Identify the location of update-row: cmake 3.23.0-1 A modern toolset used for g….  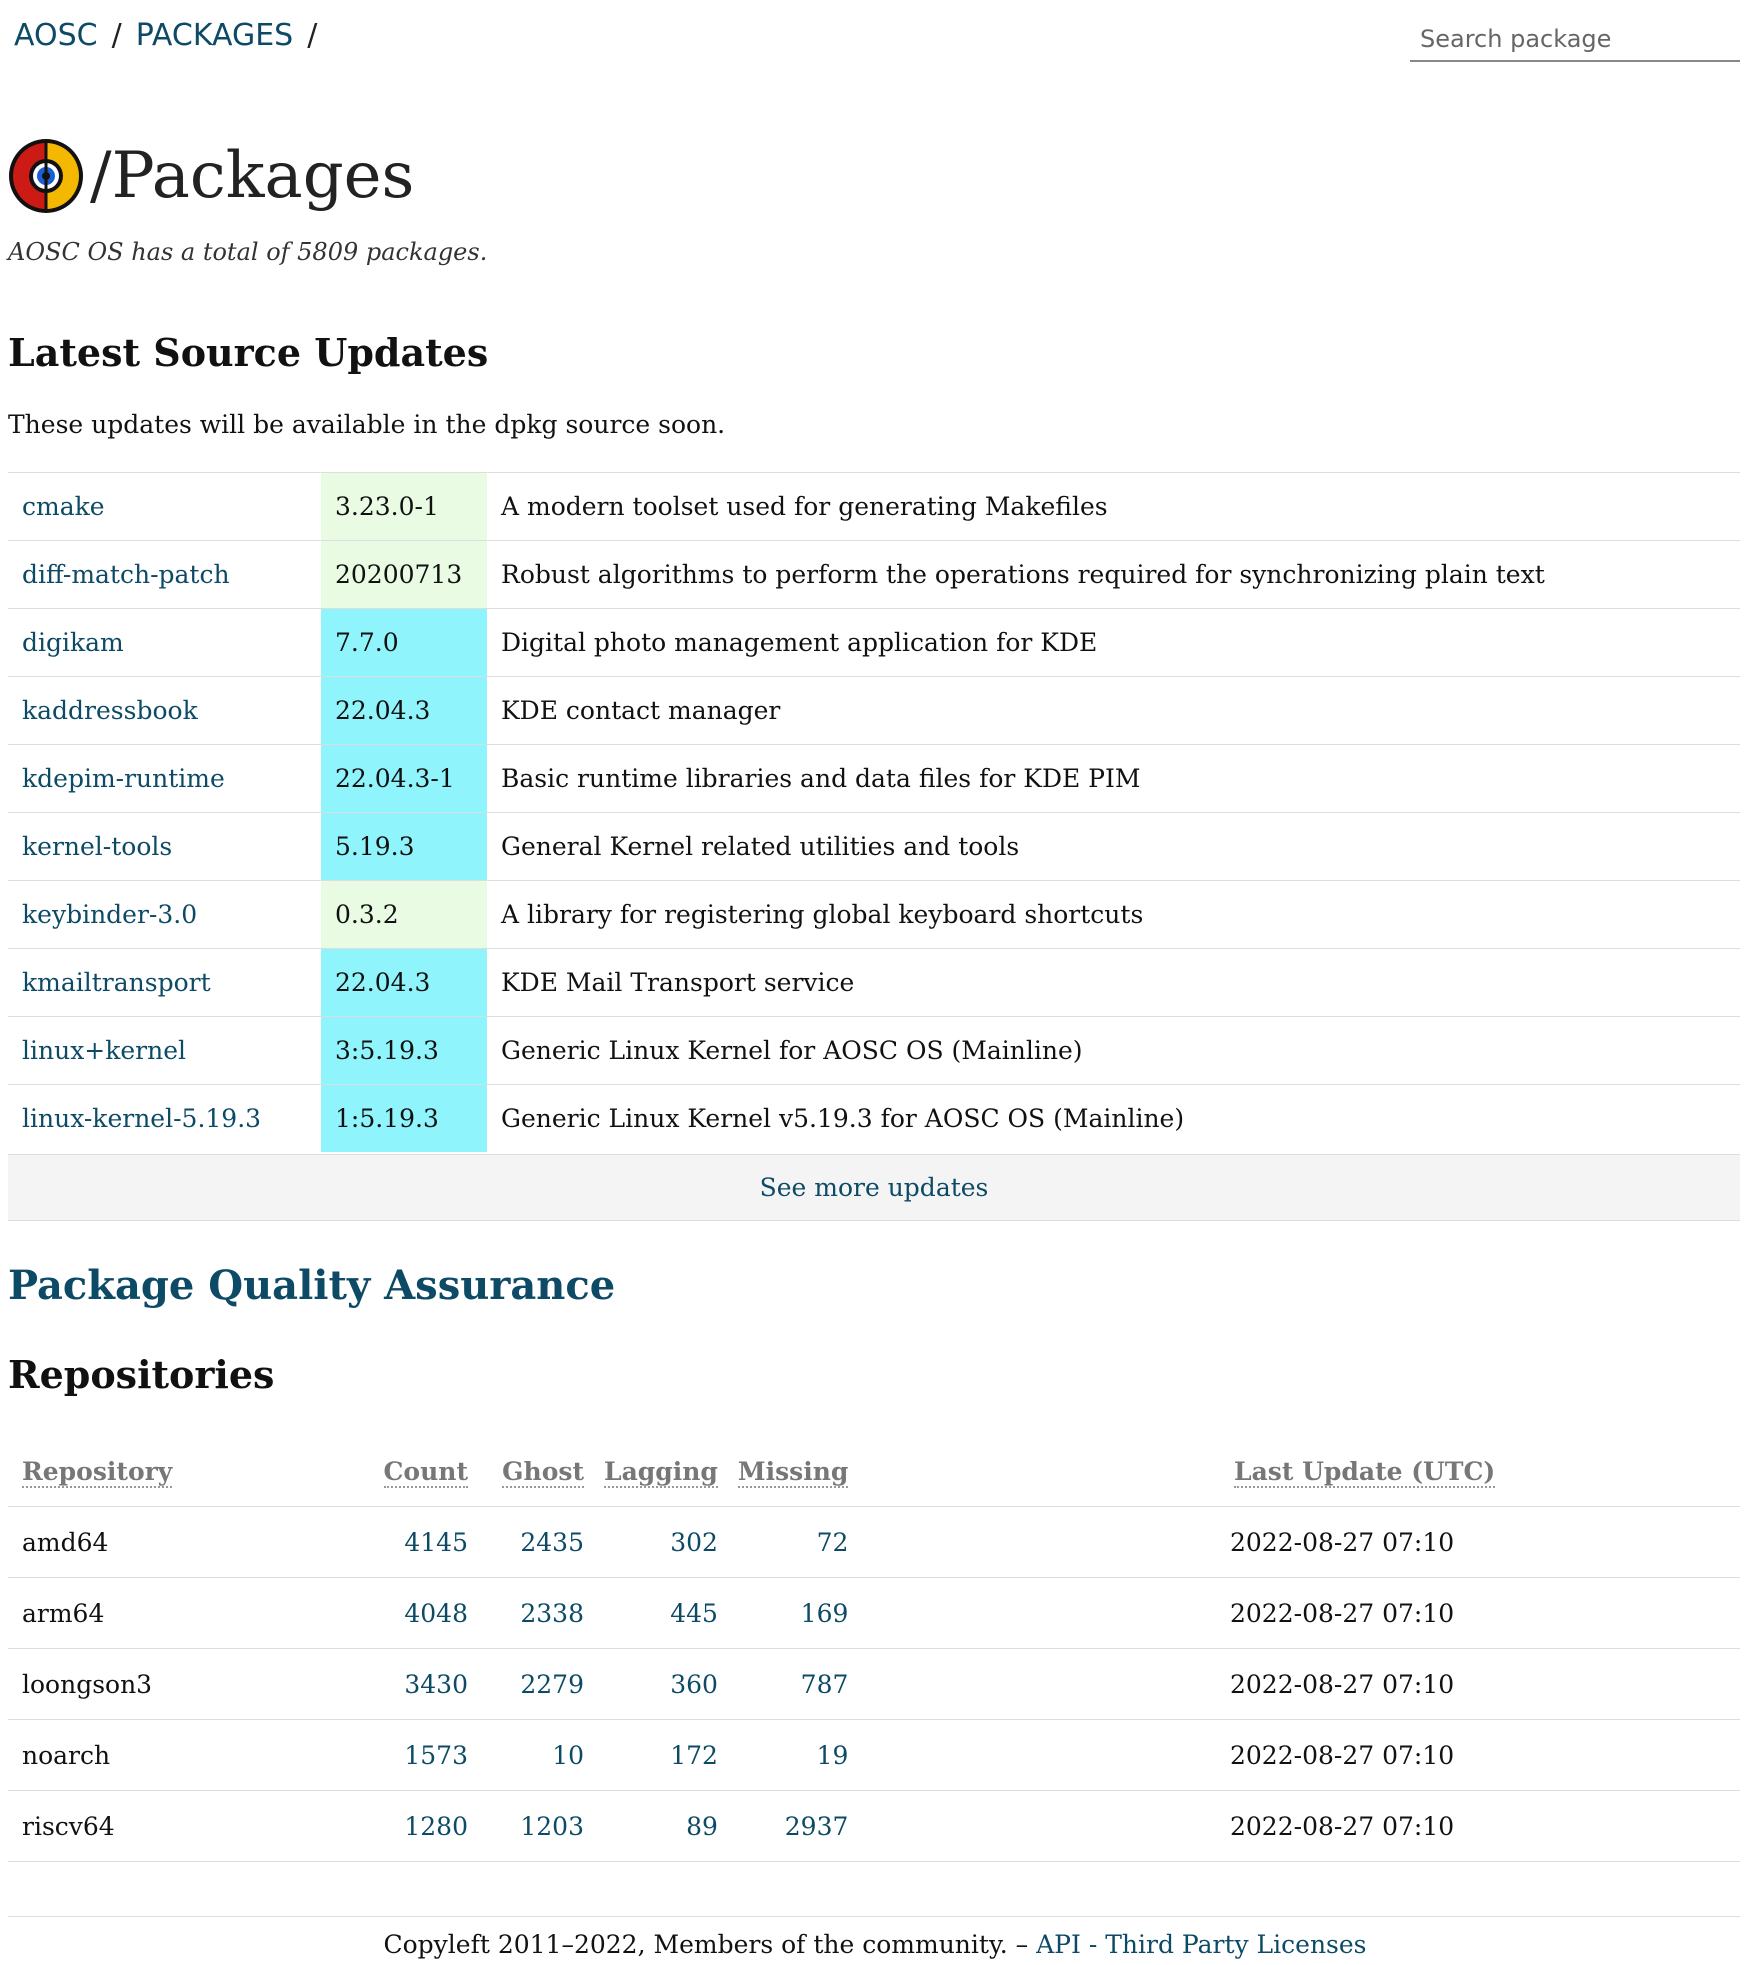
(874, 506).